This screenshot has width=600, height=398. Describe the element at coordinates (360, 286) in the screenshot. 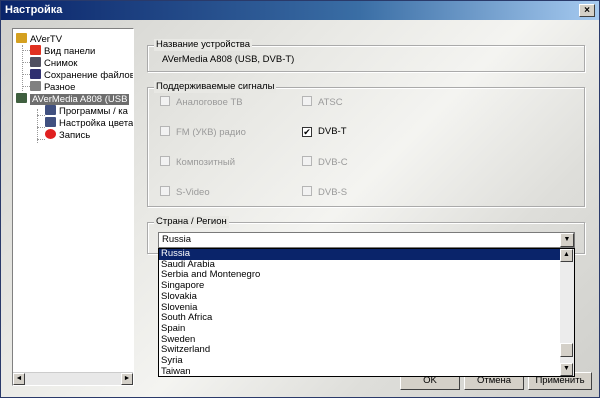

I see `dropdown-option: Singapore` at that location.